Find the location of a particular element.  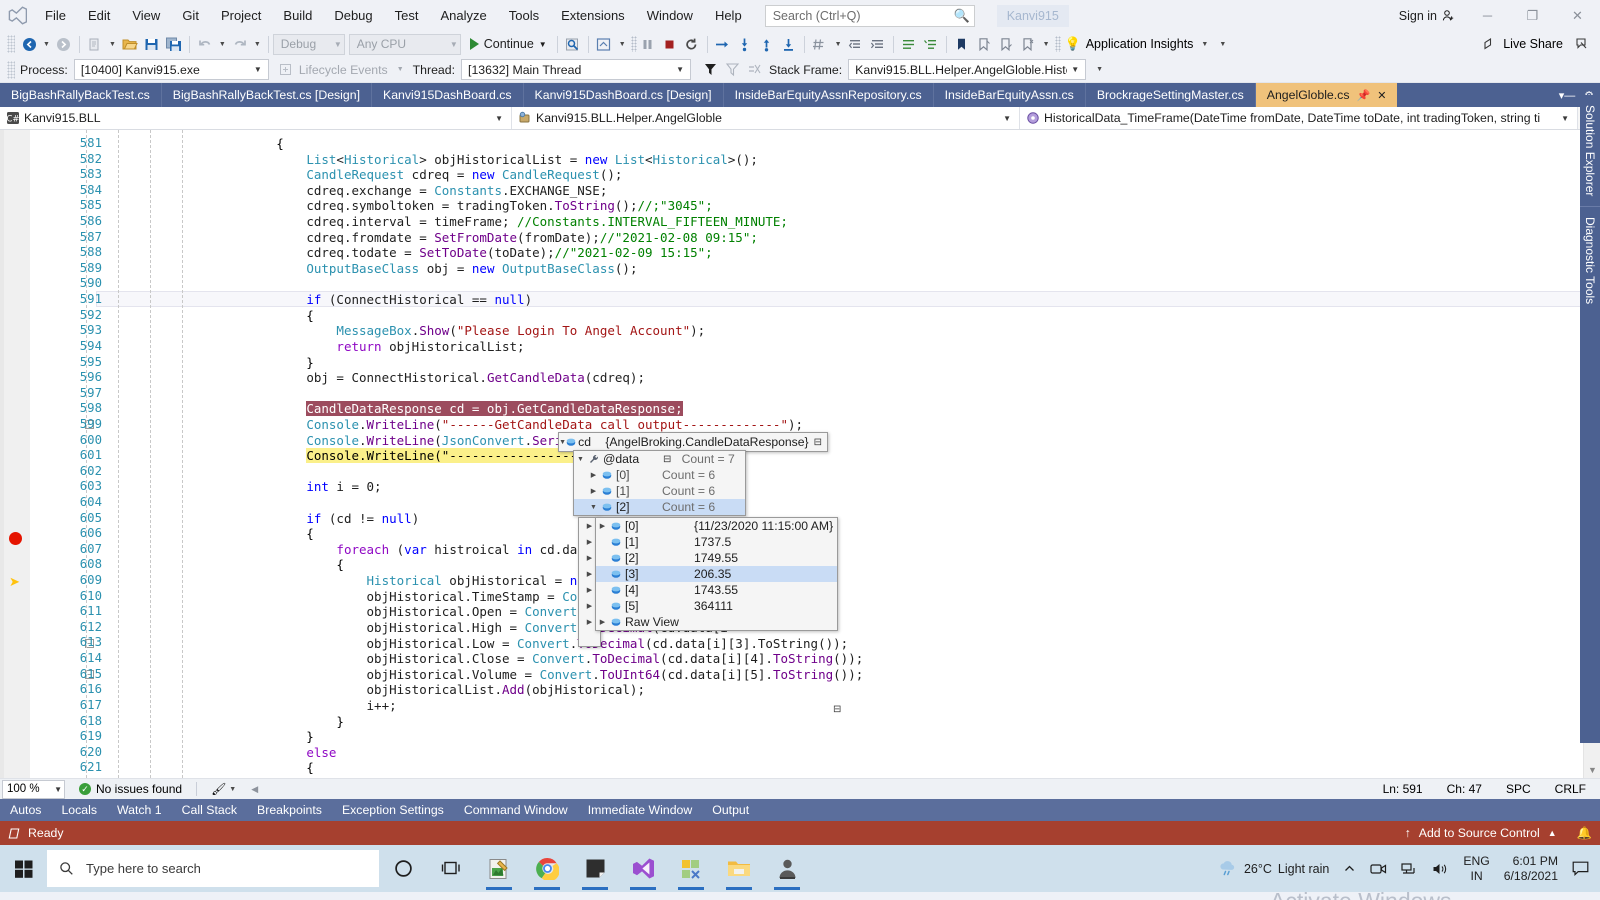

code-line-602: 602 is located at coordinates (471, 472).